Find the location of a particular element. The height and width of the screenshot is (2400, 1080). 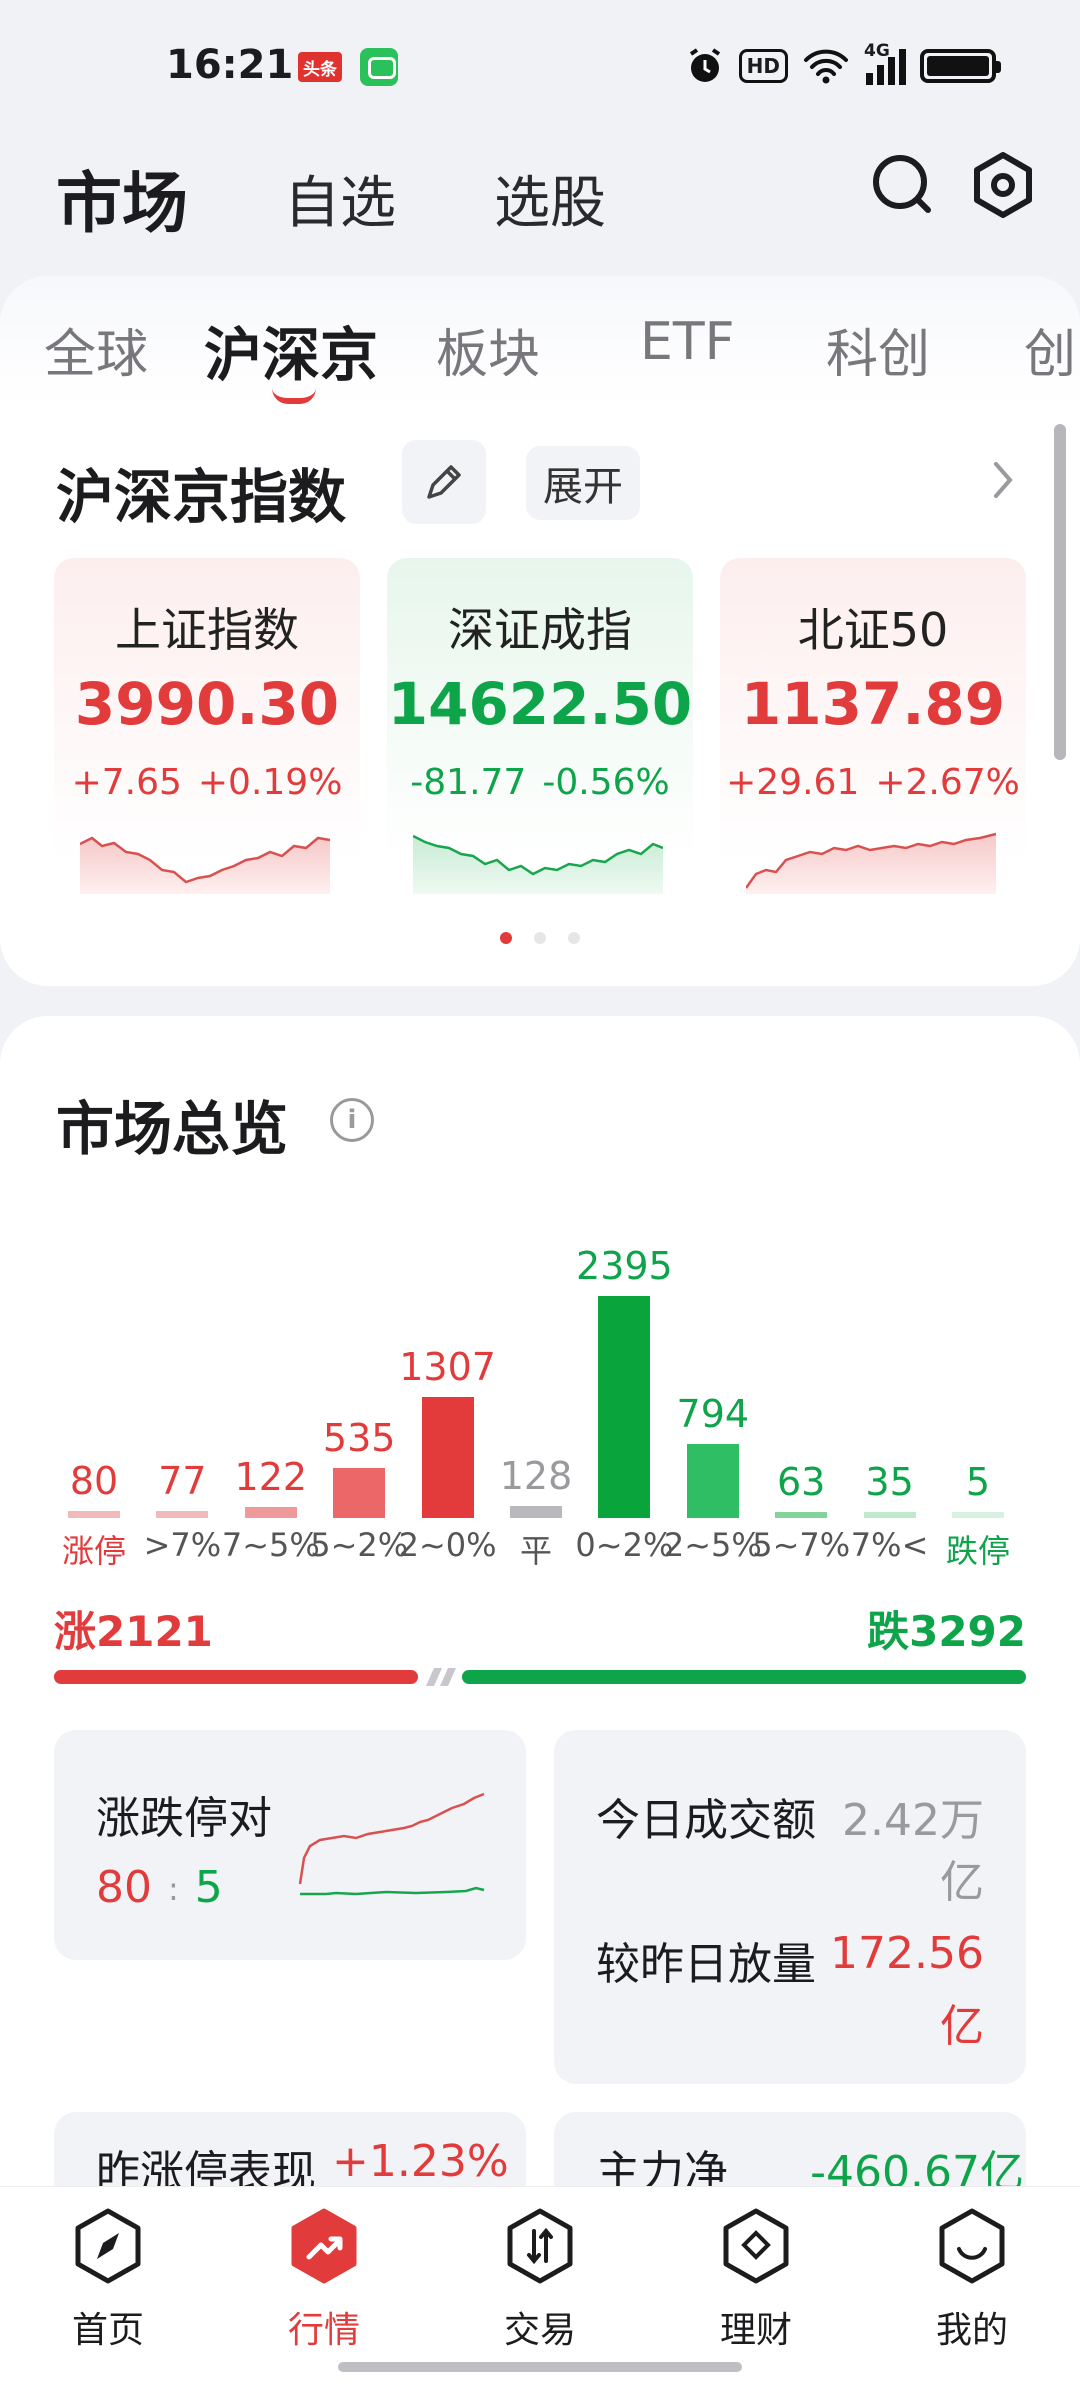

distribution-label: 跌停 is located at coordinates (977, 1551).